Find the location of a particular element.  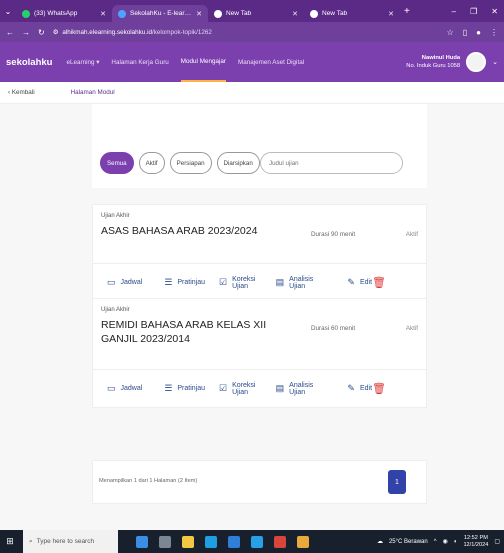

chrome-icon is located at coordinates (303, 541).